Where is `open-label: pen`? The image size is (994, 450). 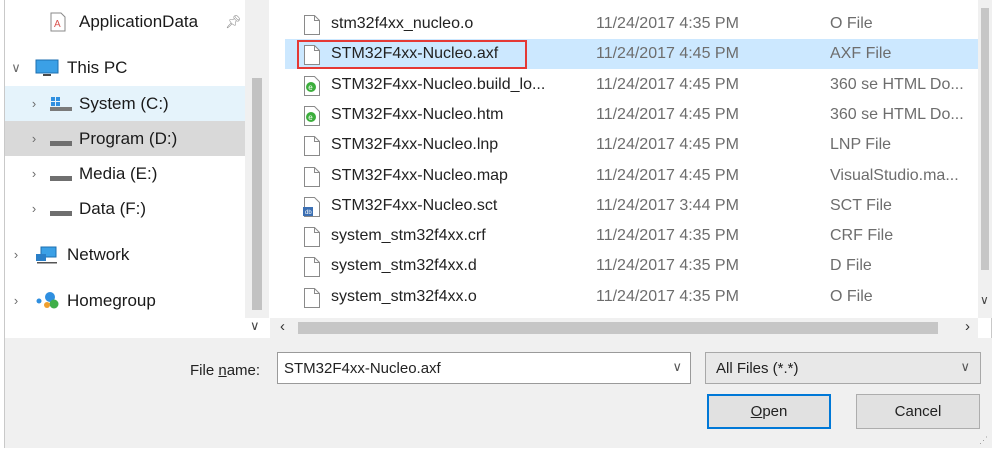 open-label: pen is located at coordinates (775, 411).